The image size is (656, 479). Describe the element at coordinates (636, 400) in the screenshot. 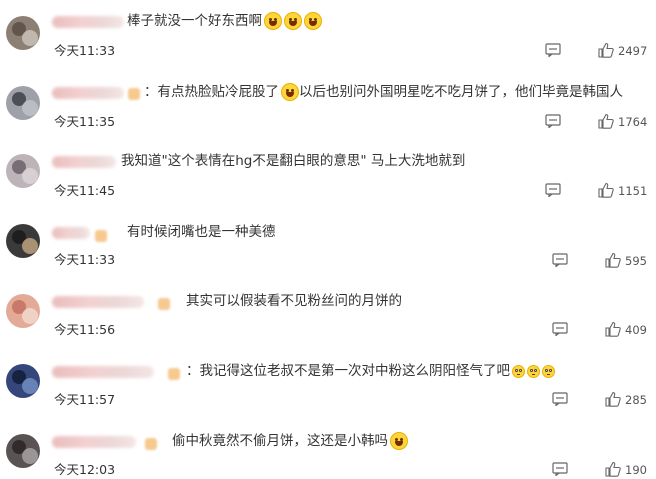

I see `like-count: 285` at that location.